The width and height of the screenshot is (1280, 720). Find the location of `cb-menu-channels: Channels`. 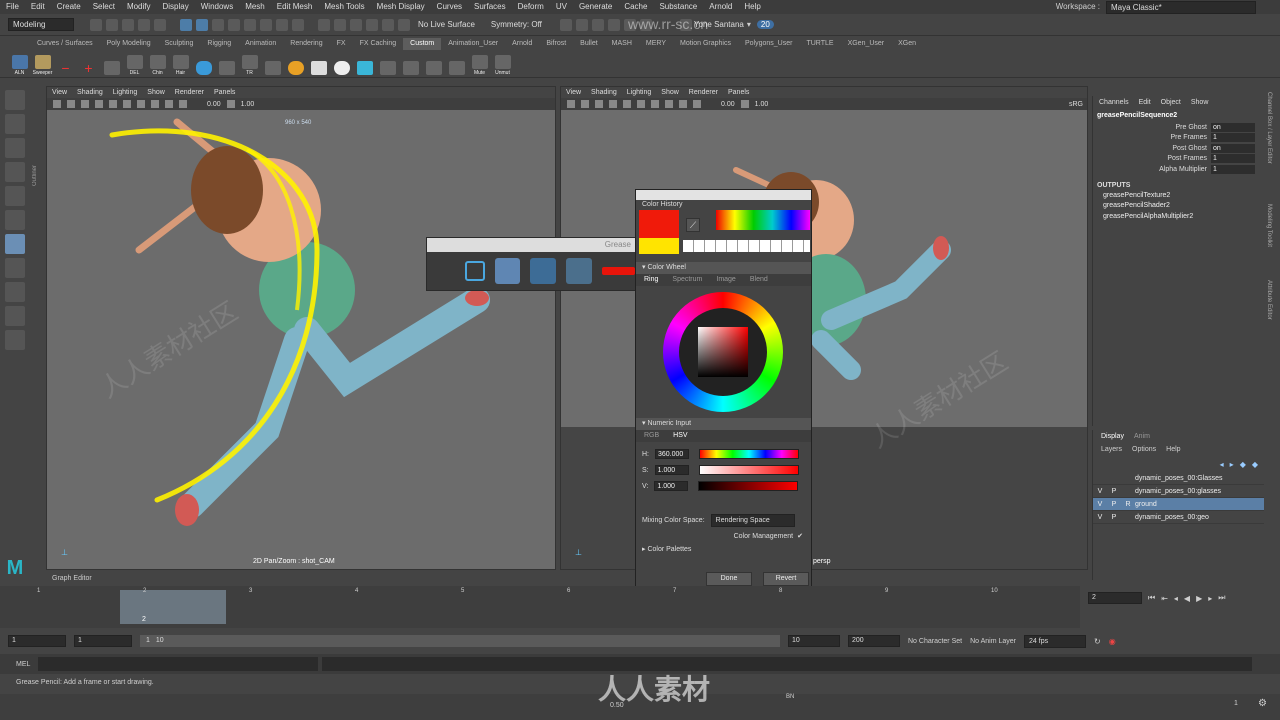

cb-menu-channels: Channels is located at coordinates (1114, 103).